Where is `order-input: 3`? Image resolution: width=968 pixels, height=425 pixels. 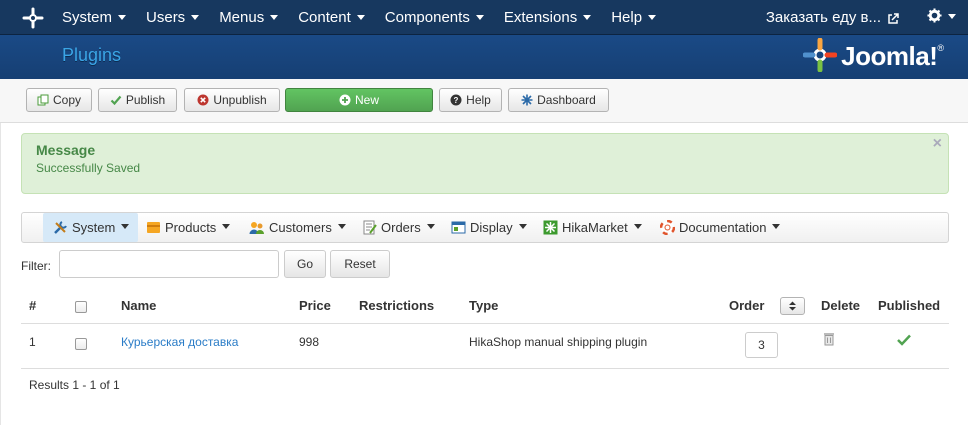
order-input: 3 is located at coordinates (761, 345).